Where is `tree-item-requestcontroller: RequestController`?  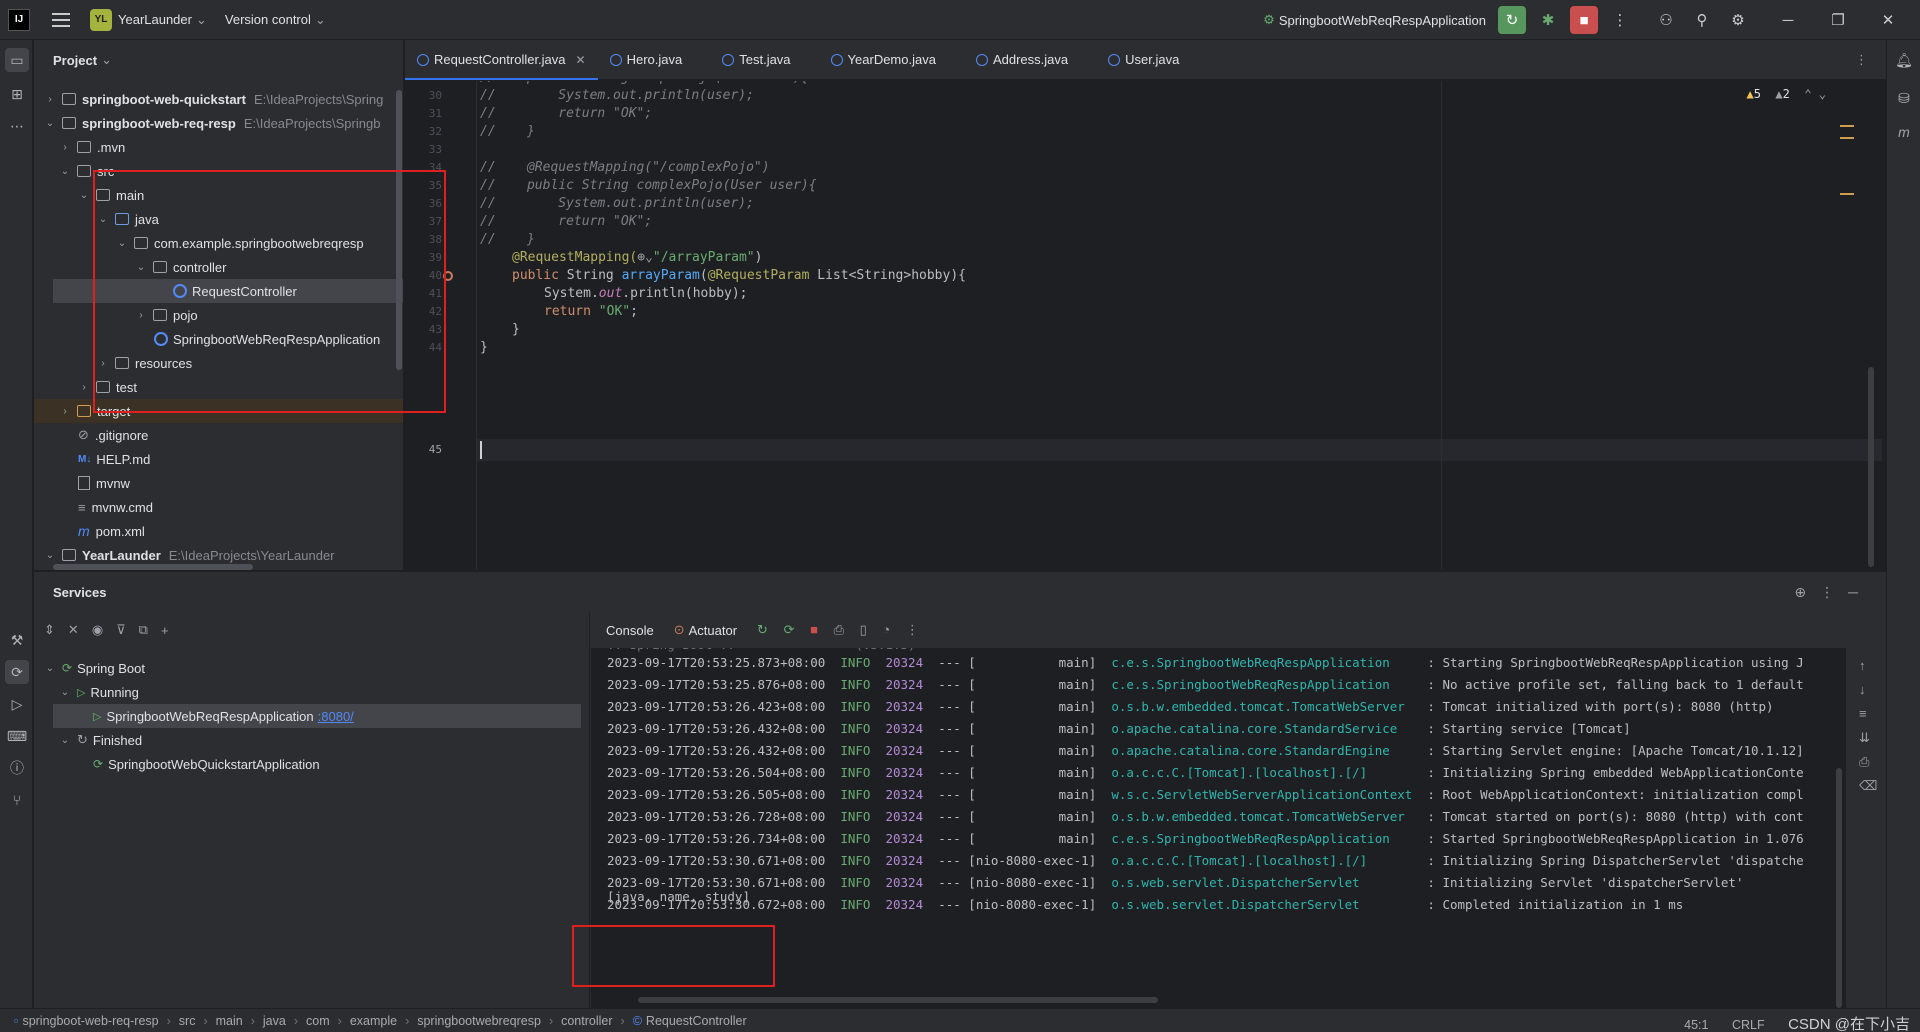 tree-item-requestcontroller: RequestController is located at coordinates (228, 291).